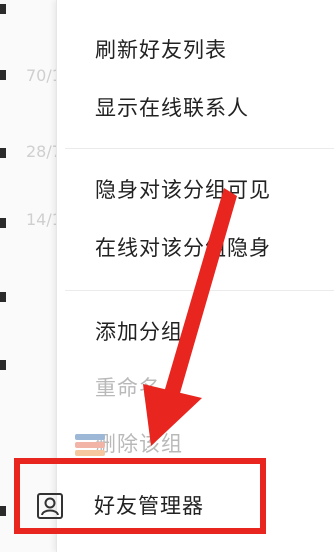 The height and width of the screenshot is (552, 334). Describe the element at coordinates (139, 332) in the screenshot. I see `menu-item-add-group: 添加分组` at that location.